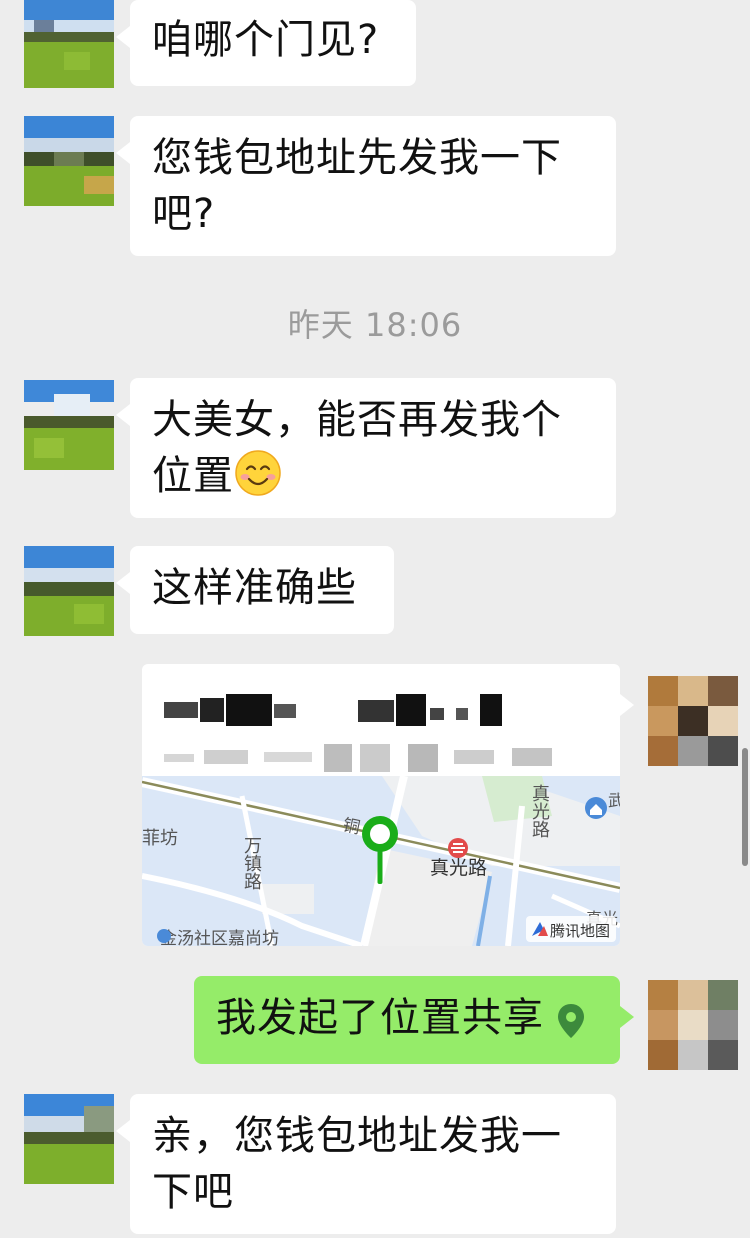 The width and height of the screenshot is (750, 1238). I want to click on location-share-bubble: 我发起了位置共享, so click(414, 1020).